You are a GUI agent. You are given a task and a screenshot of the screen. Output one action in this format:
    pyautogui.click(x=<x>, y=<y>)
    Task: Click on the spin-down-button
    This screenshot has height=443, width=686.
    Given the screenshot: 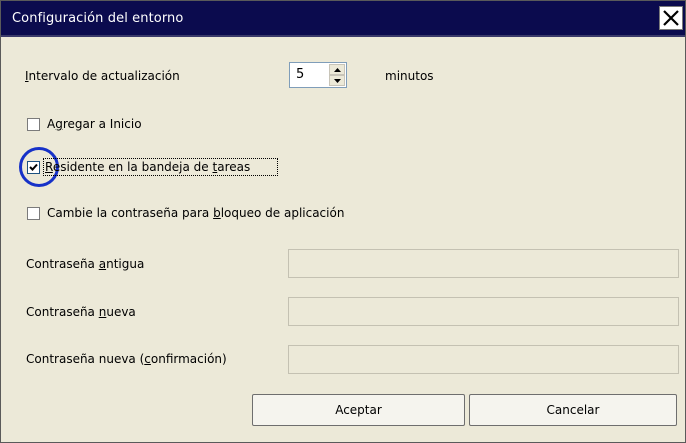 What is the action you would take?
    pyautogui.click(x=337, y=80)
    